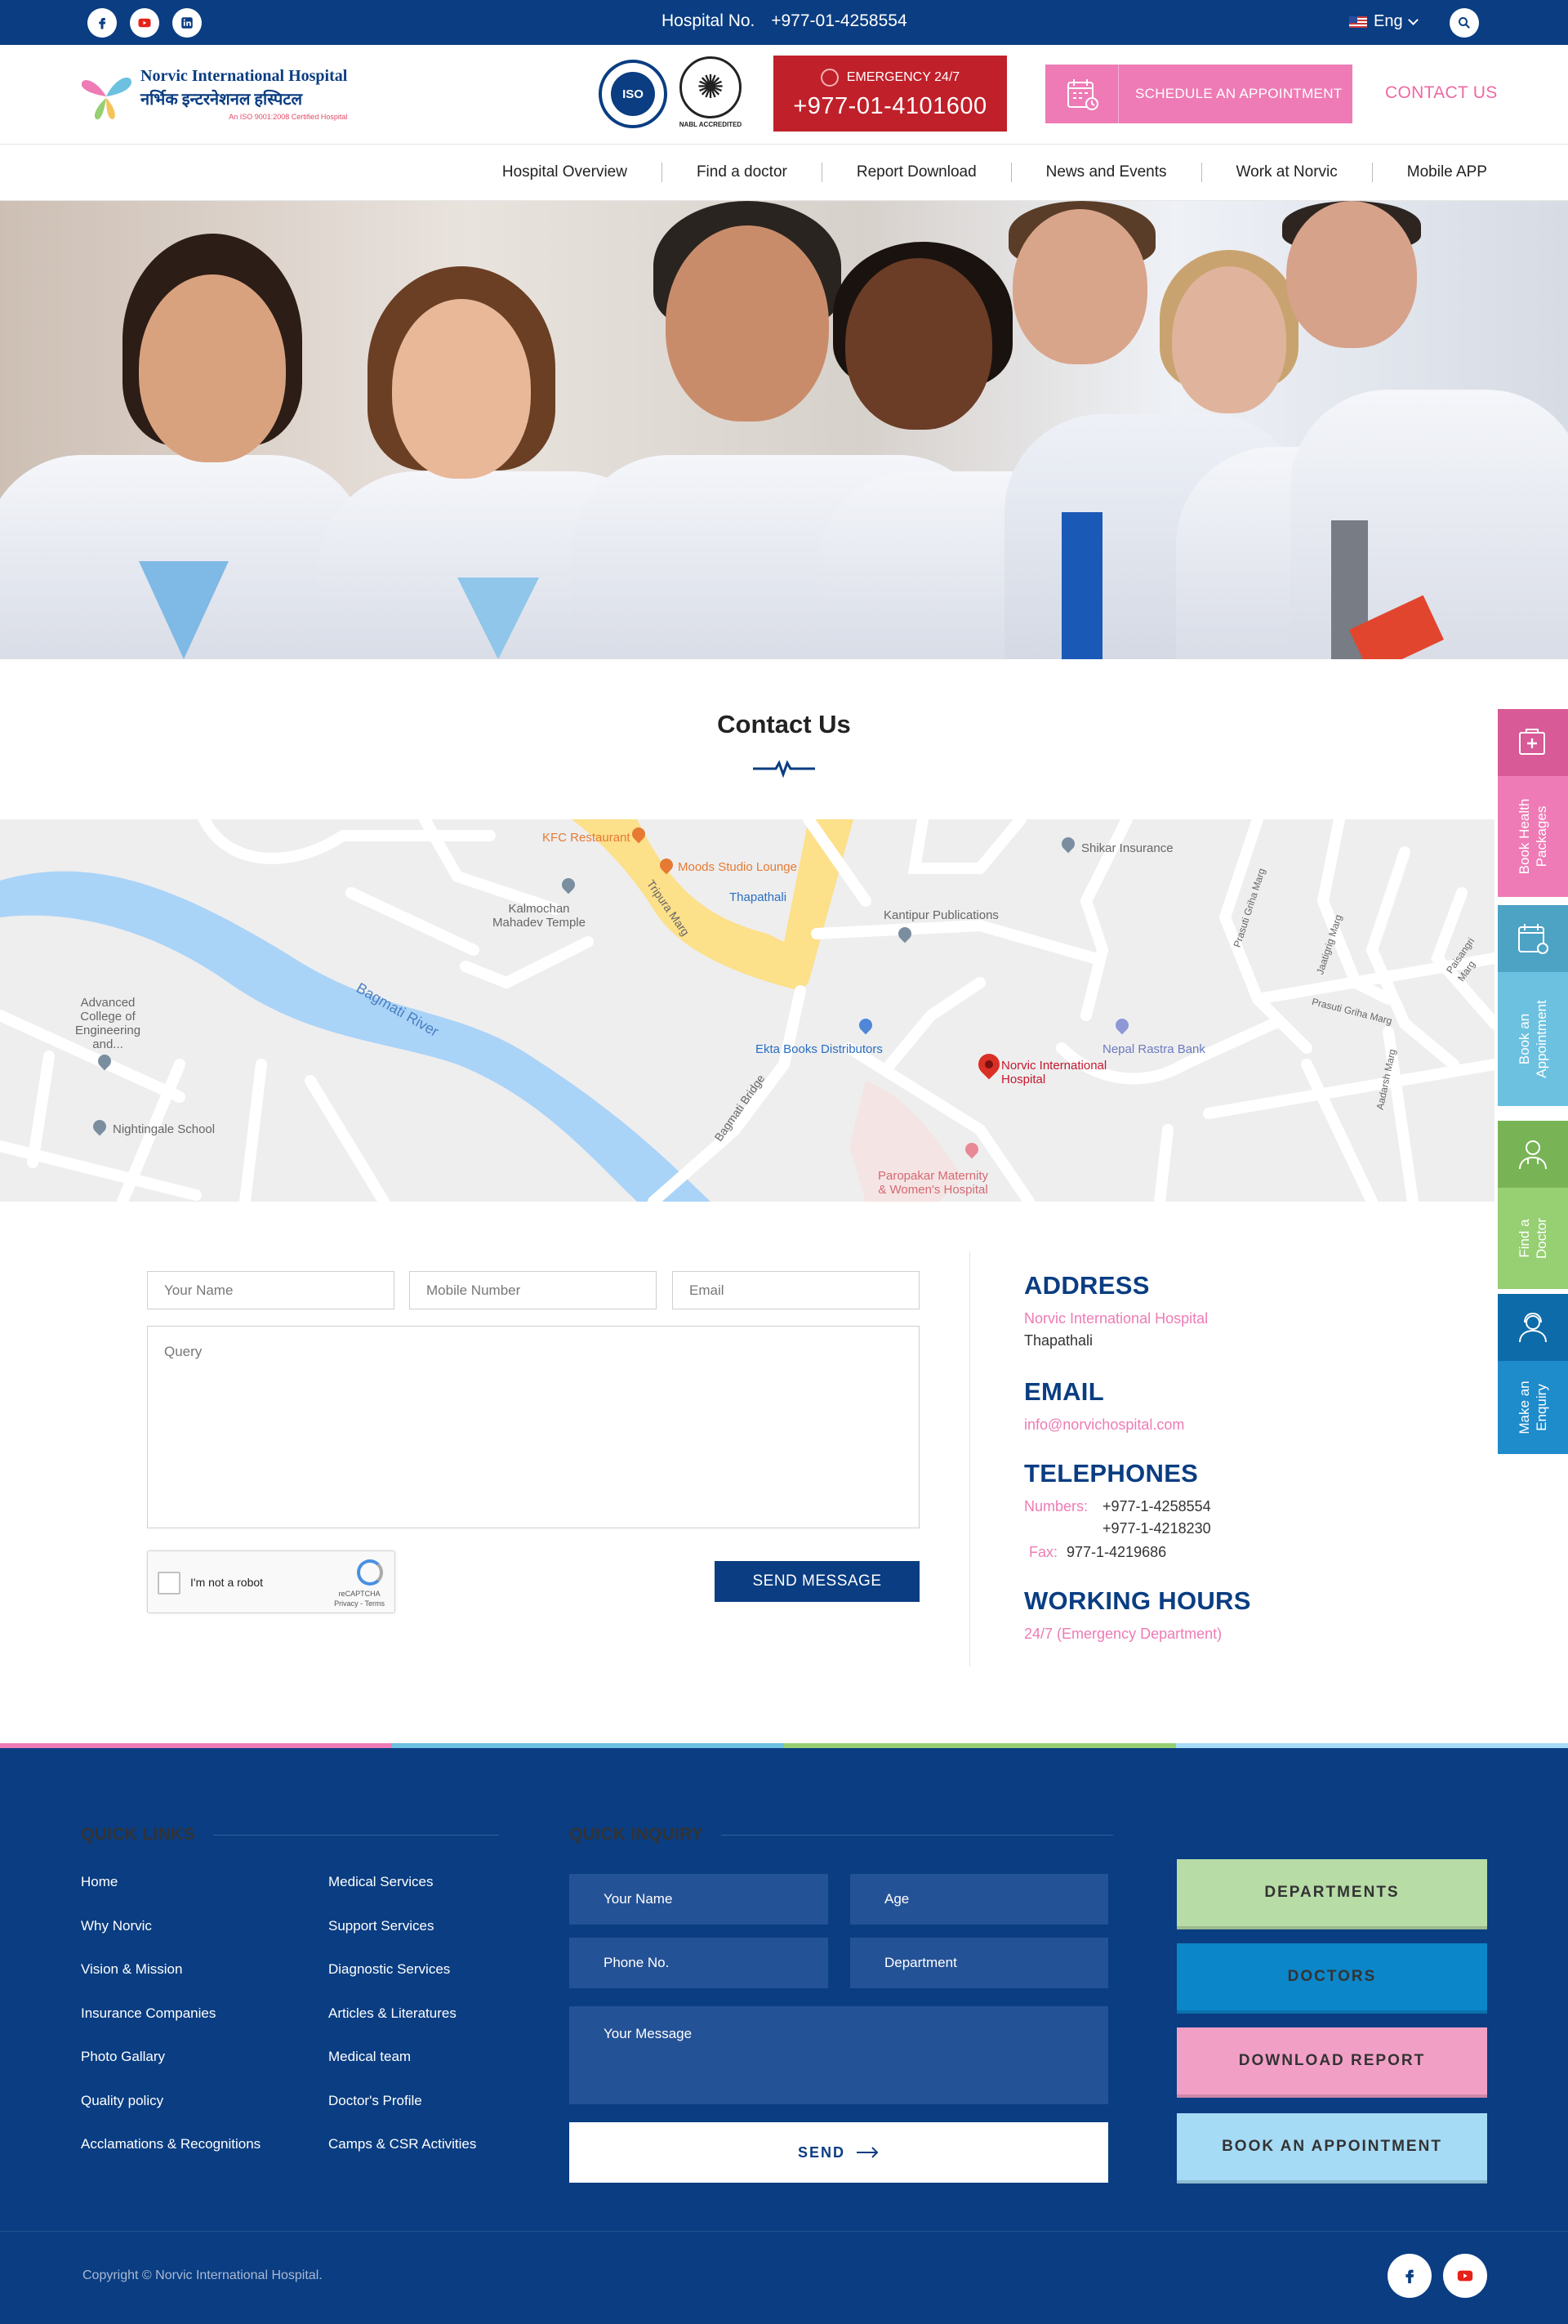 The image size is (1568, 2324). I want to click on logo-name-nepali: नर्भिक इन्टरनेशनल हस्पिटल, so click(221, 100).